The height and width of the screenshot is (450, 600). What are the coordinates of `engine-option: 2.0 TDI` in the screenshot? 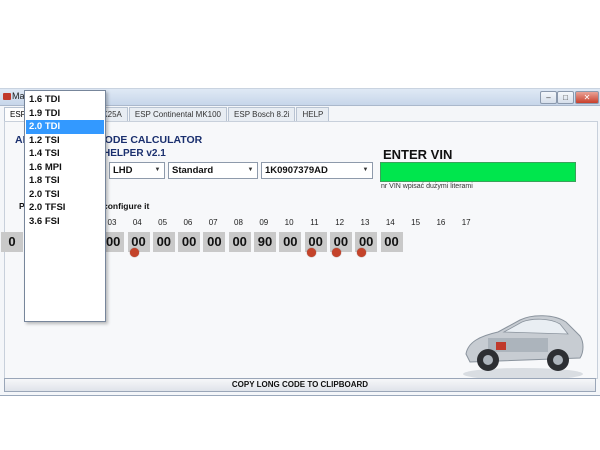 It's located at (65, 127).